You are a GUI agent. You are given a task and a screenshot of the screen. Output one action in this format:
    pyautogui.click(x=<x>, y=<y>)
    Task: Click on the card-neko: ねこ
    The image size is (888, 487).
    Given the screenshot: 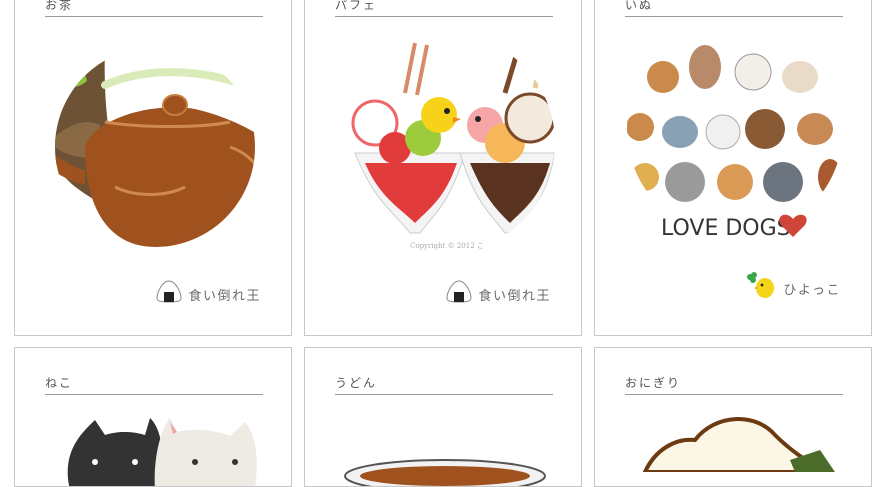 What is the action you would take?
    pyautogui.click(x=153, y=417)
    